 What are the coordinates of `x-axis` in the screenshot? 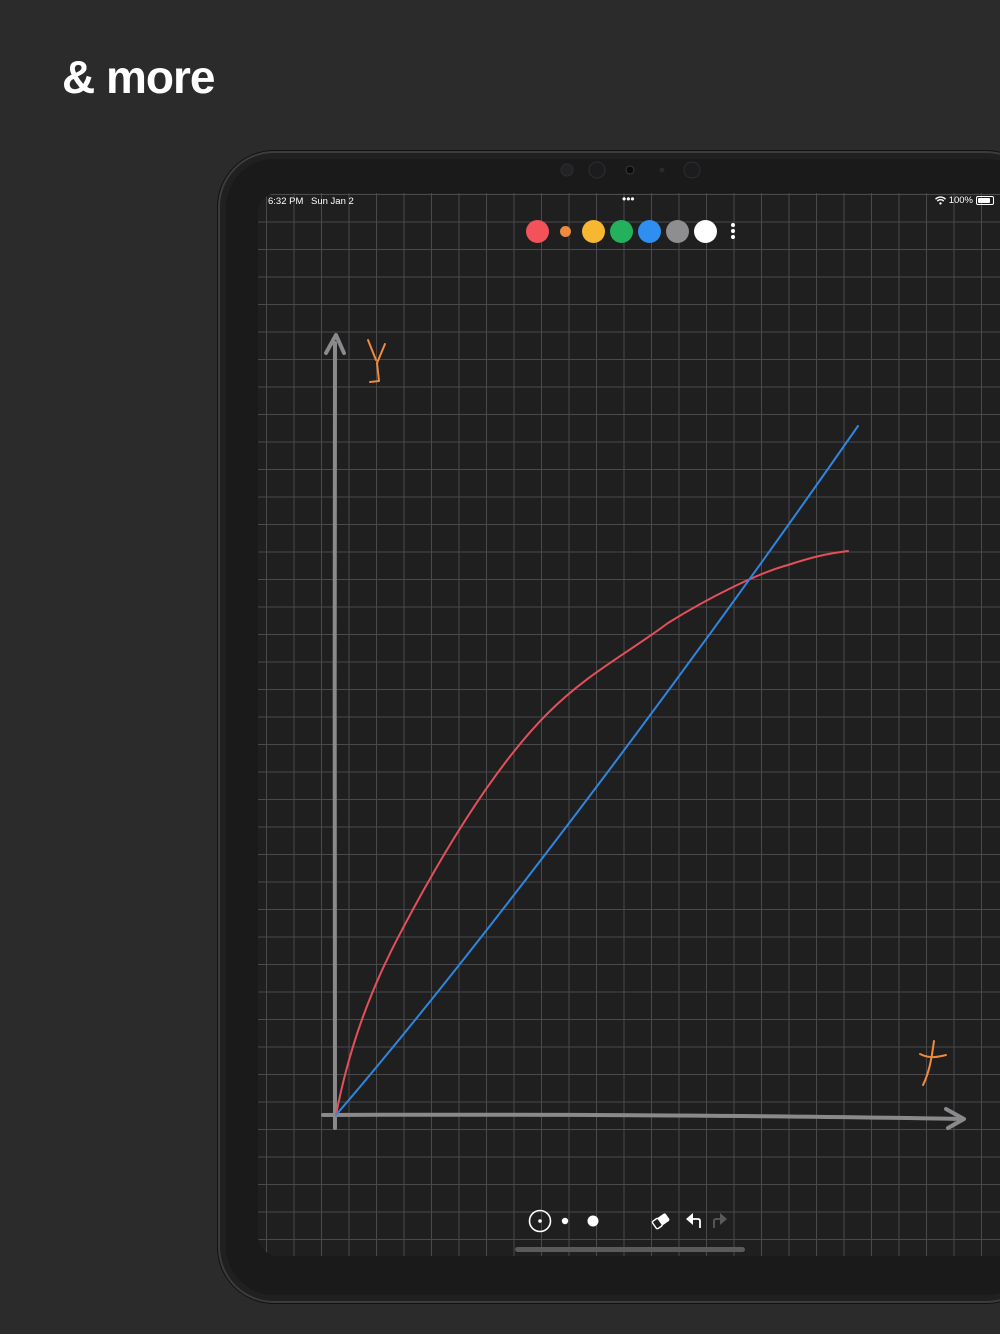 It's located at (643, 1118).